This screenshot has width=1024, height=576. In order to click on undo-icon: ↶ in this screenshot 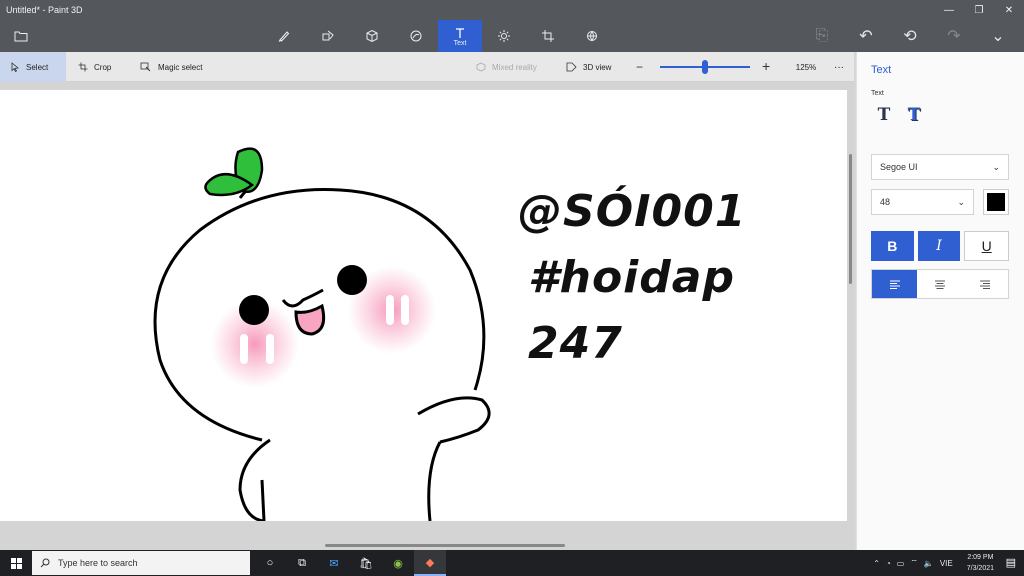, I will do `click(866, 36)`.